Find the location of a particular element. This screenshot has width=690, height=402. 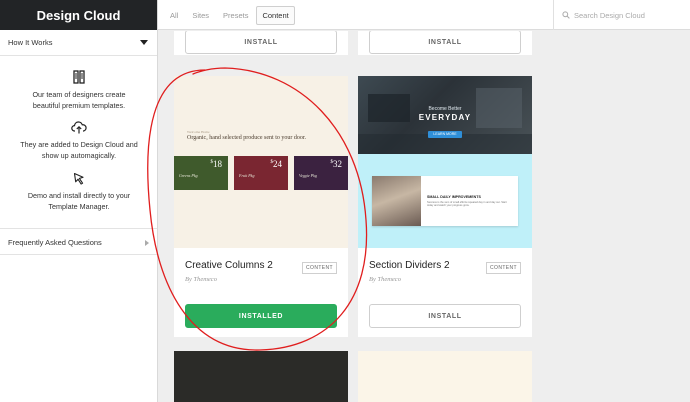

zigzag-divider is located at coordinates (445, 157).